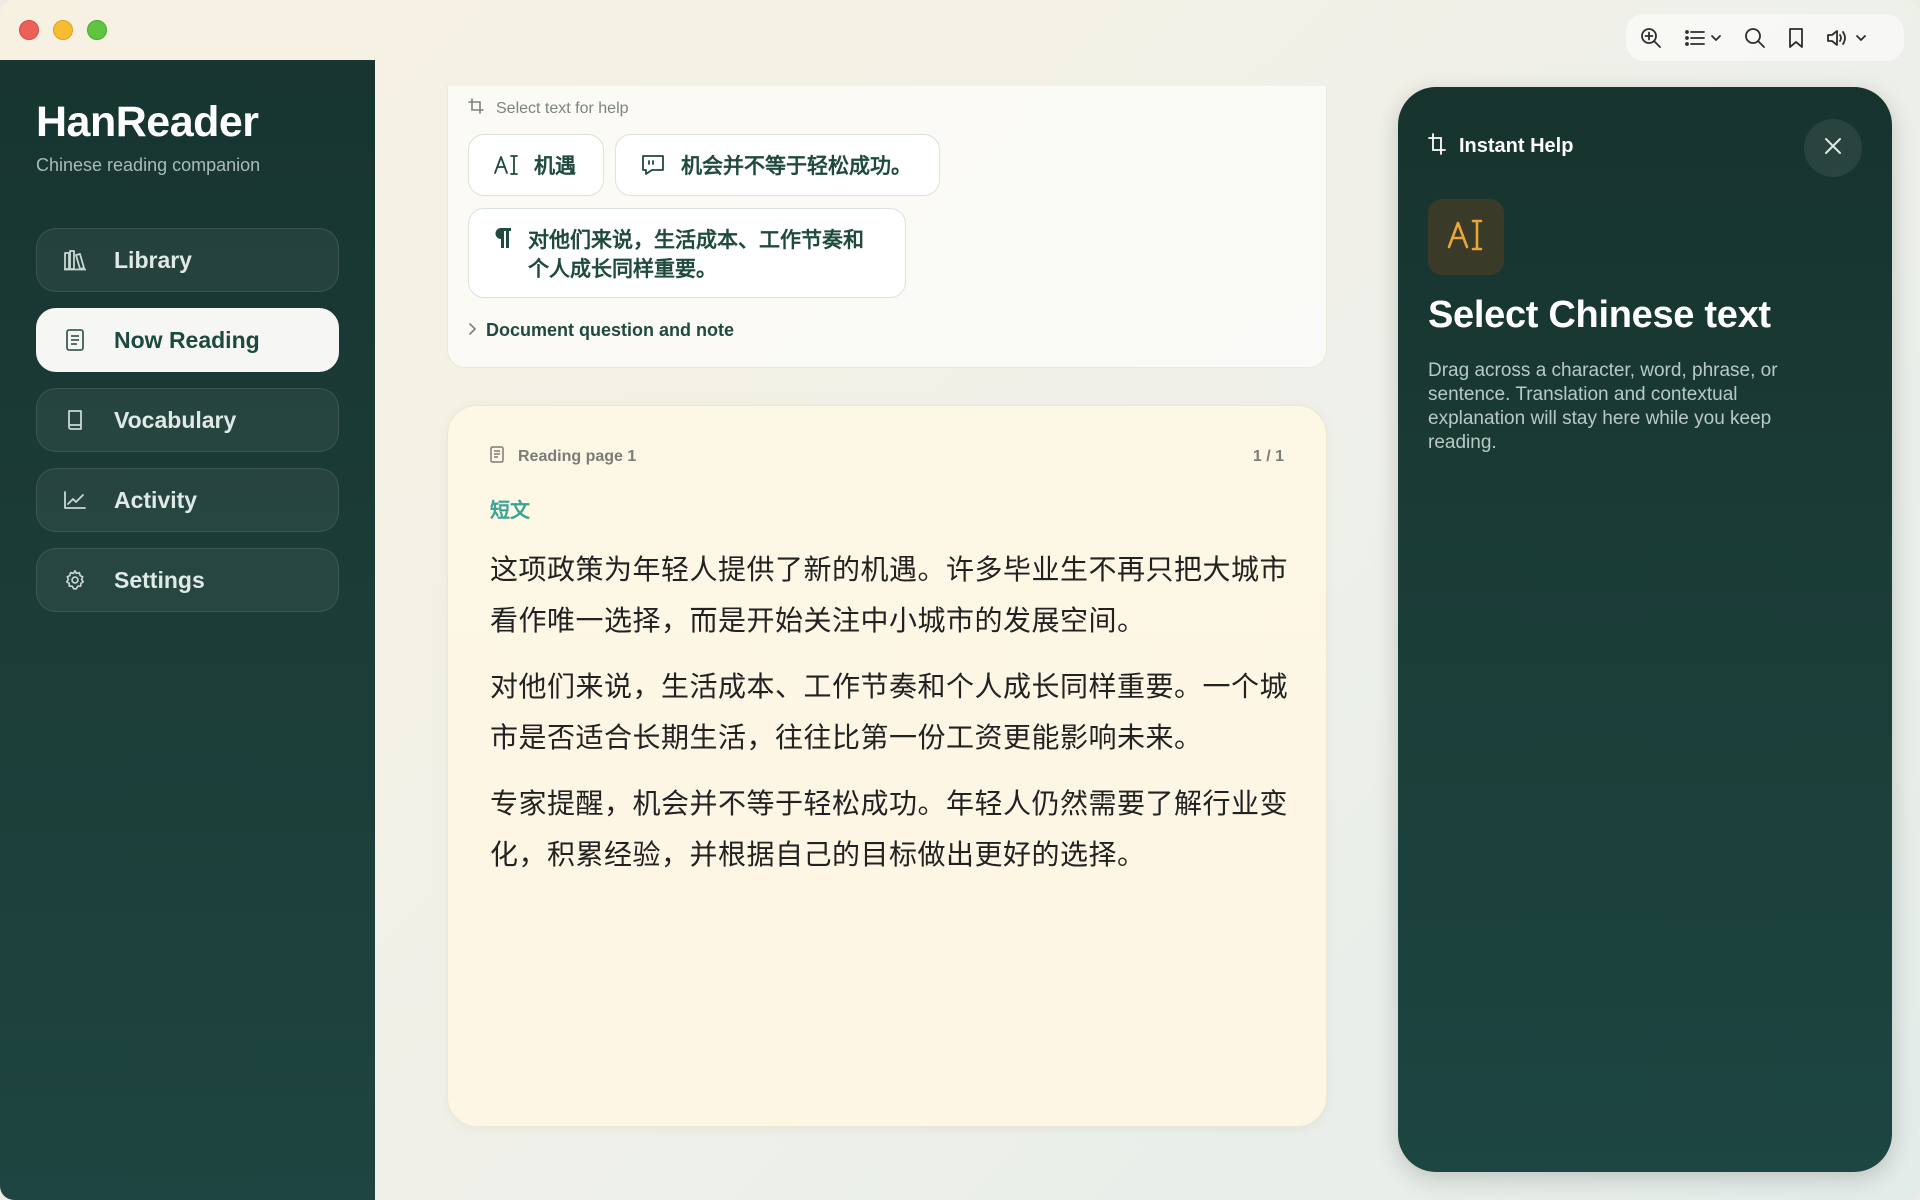 The width and height of the screenshot is (1920, 1200). What do you see at coordinates (610, 330) in the screenshot?
I see `document-note-label: Document question and note` at bounding box center [610, 330].